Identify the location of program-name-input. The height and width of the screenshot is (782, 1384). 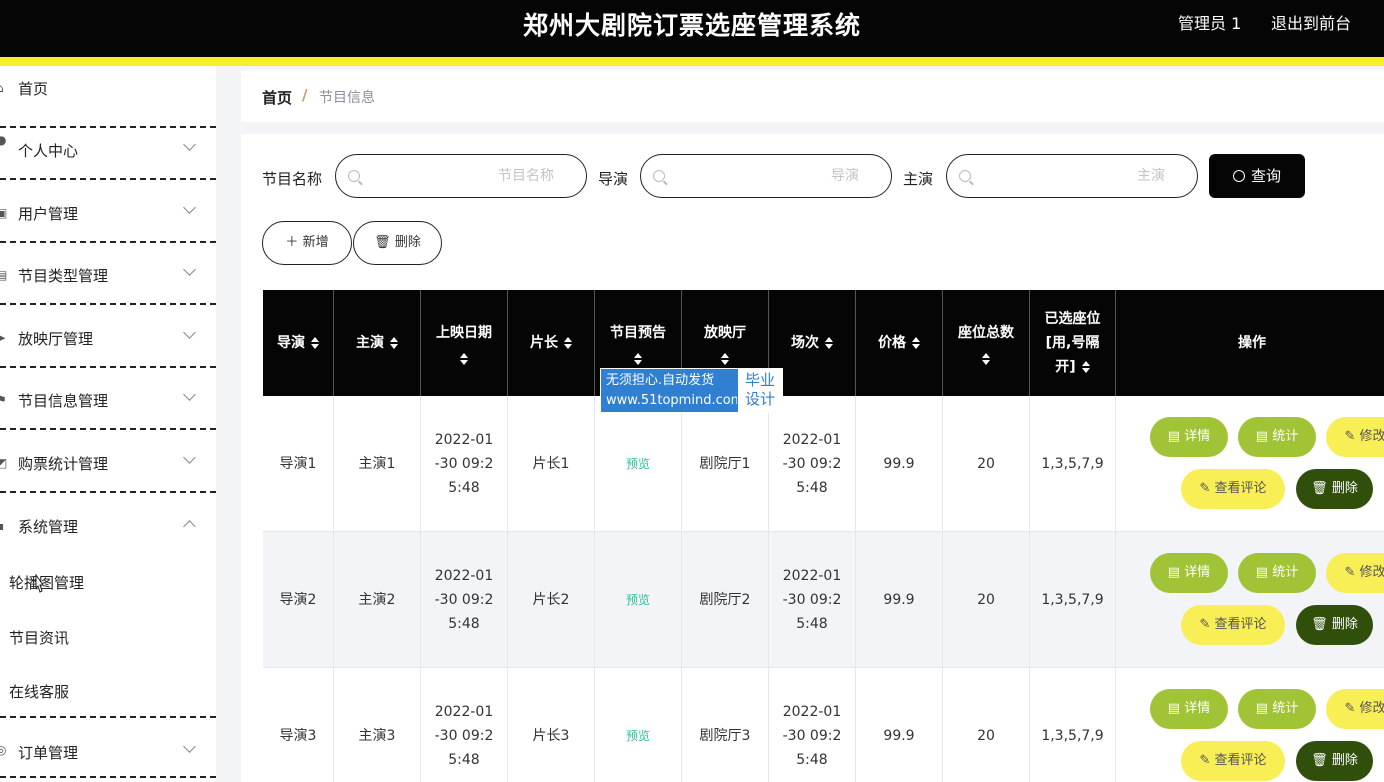
(461, 176).